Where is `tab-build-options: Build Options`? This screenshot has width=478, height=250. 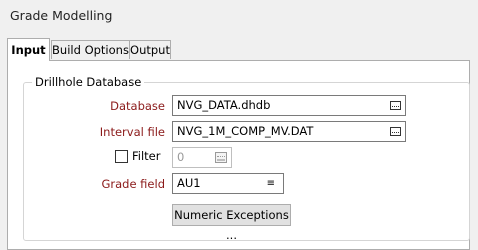 tab-build-options: Build Options is located at coordinates (90, 49).